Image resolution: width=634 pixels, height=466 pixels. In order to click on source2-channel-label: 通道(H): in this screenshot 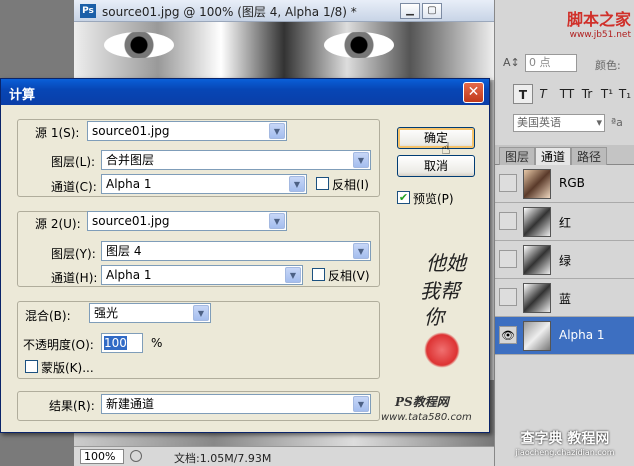, I will do `click(74, 278)`.